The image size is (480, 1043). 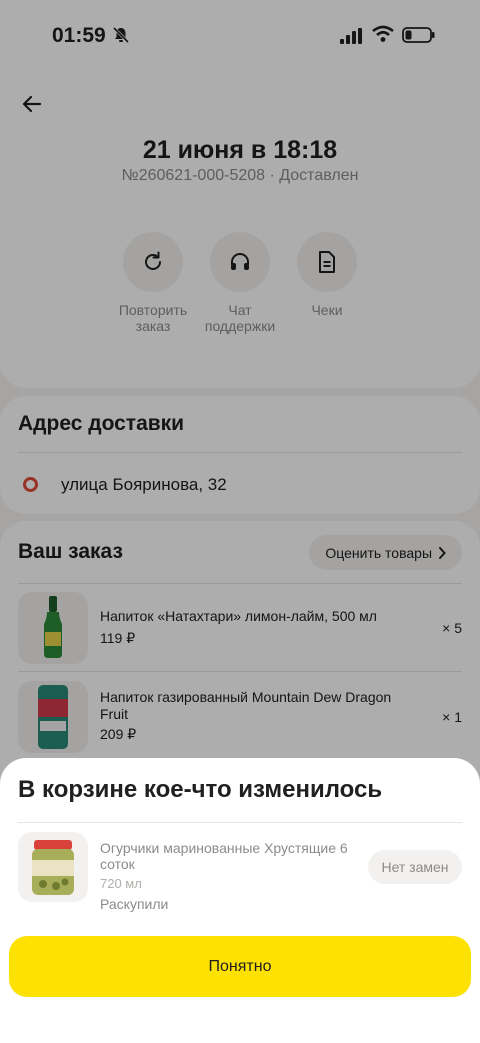 What do you see at coordinates (415, 867) in the screenshot?
I see `no-substitute-button: Нет замен` at bounding box center [415, 867].